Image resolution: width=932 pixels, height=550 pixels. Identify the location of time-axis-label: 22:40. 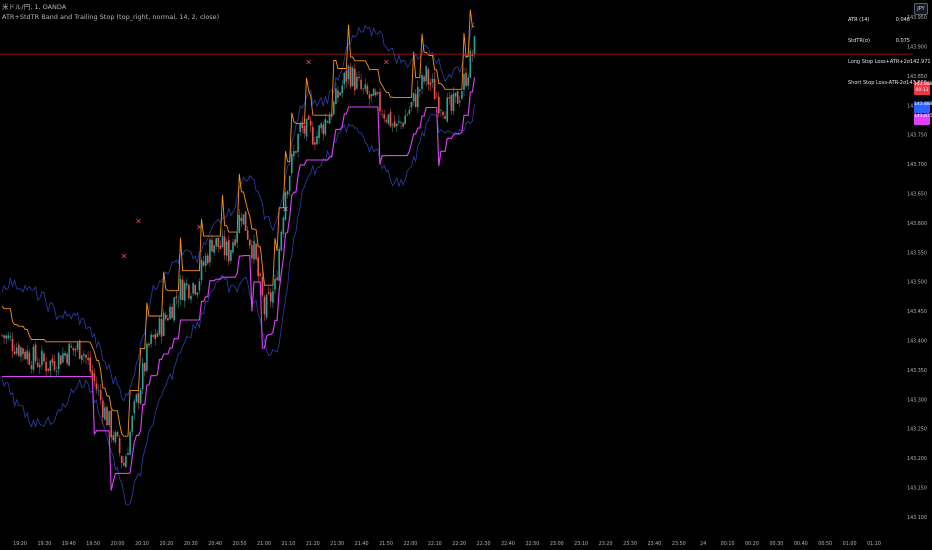
(508, 544).